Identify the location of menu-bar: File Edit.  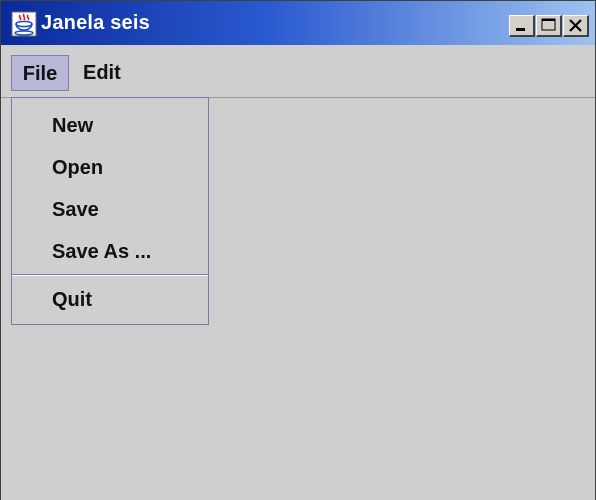
(298, 71).